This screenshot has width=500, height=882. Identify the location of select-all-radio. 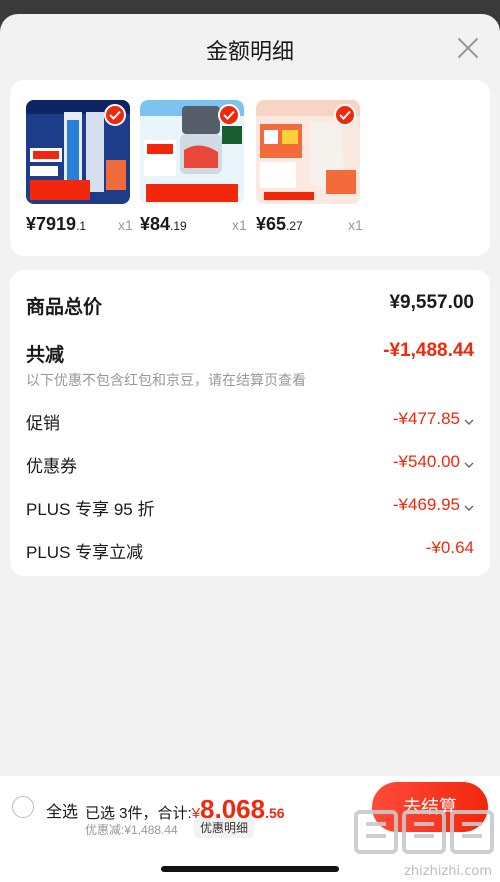
(23, 807).